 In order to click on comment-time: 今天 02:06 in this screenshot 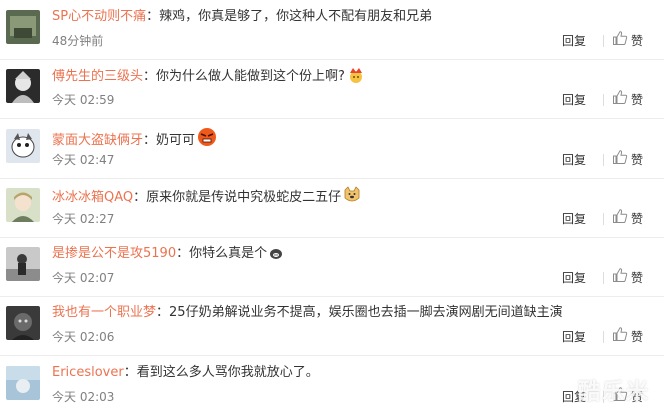, I will do `click(83, 337)`.